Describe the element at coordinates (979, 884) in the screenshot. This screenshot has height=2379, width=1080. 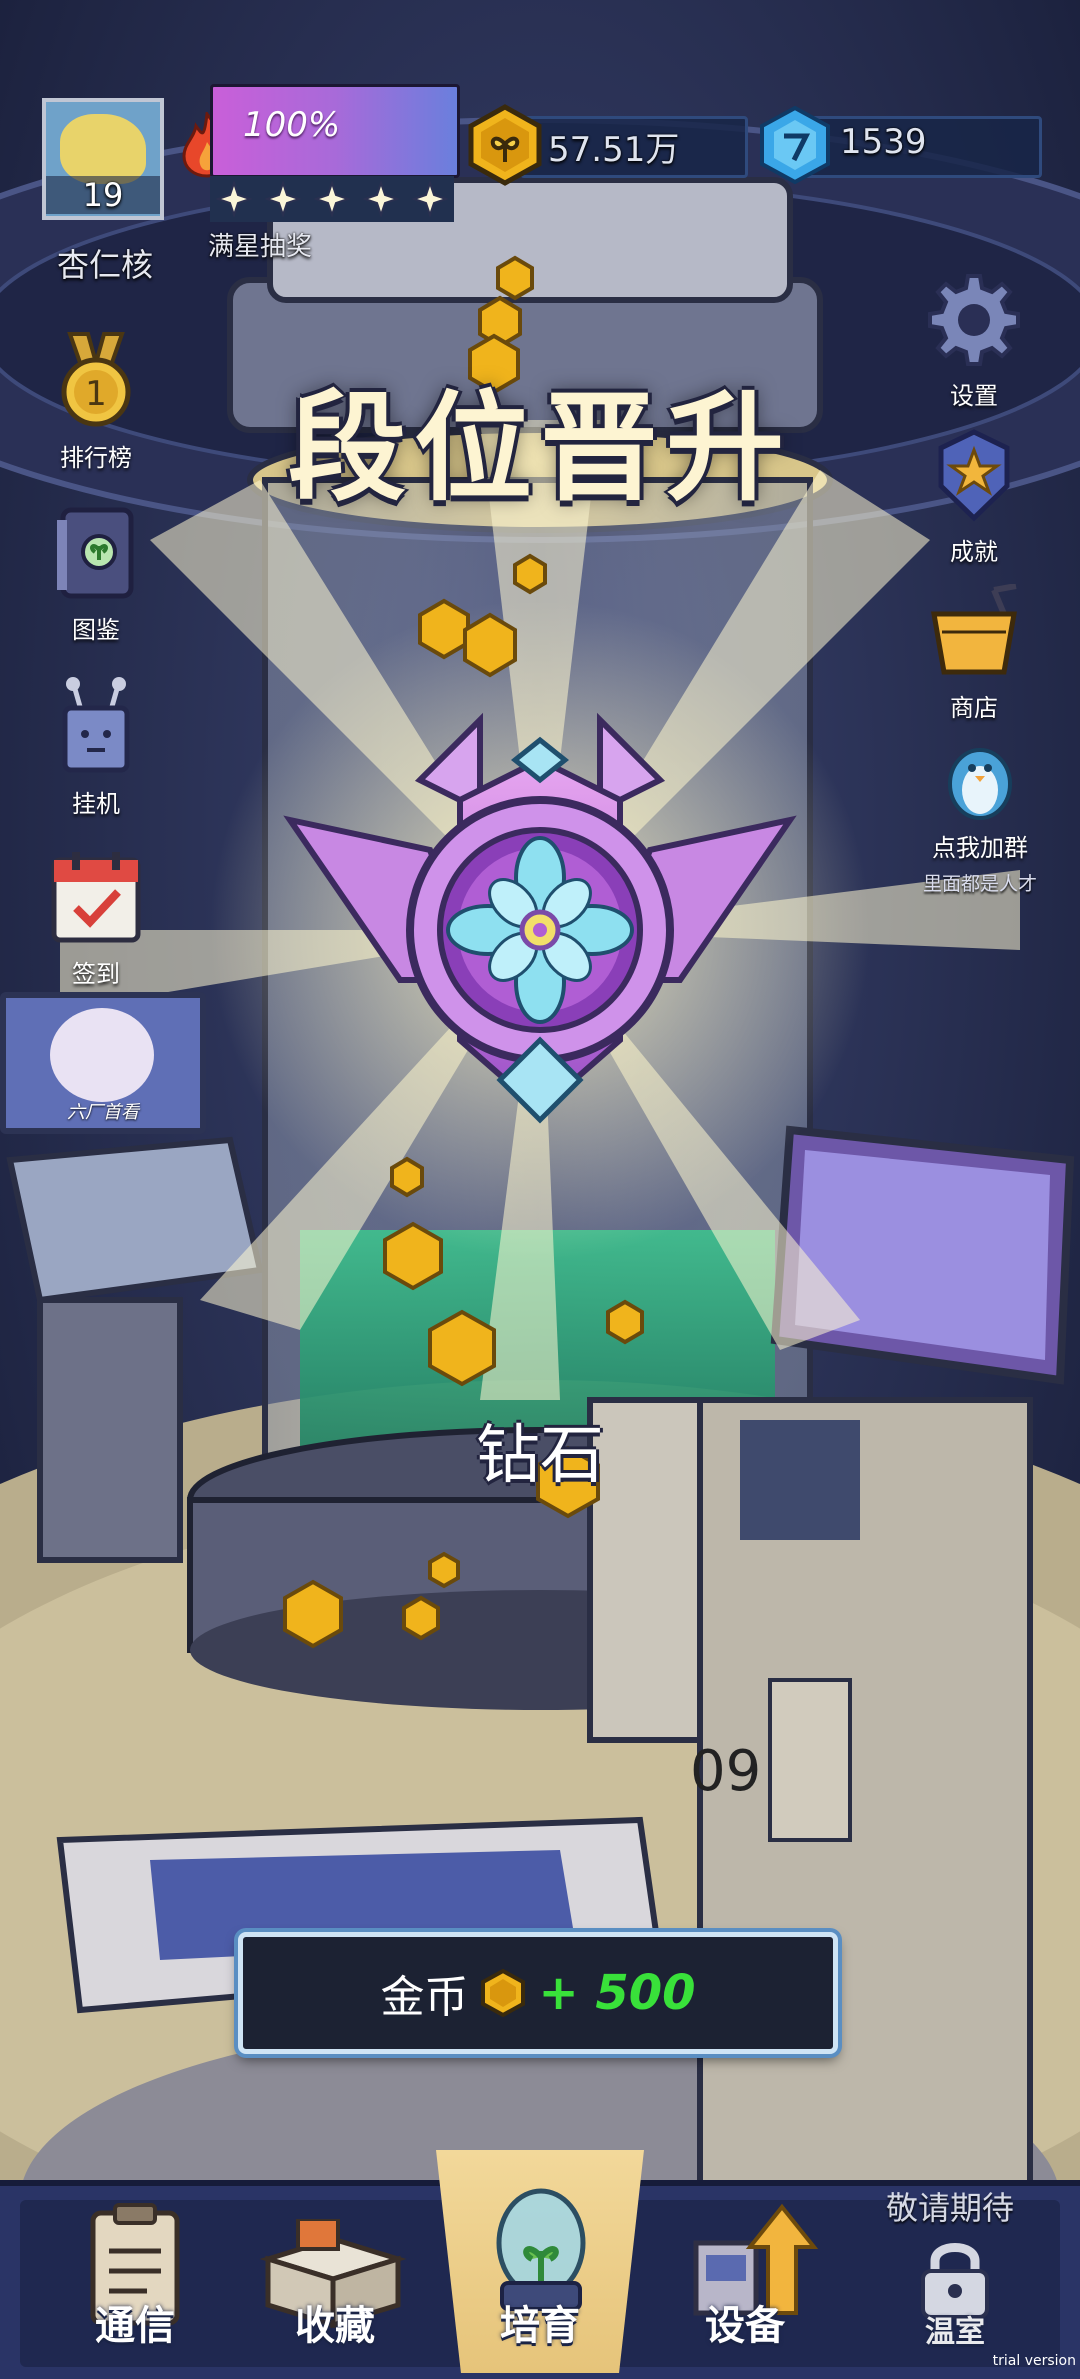
I see `join-group-sublabel: 里面都是人才` at that location.